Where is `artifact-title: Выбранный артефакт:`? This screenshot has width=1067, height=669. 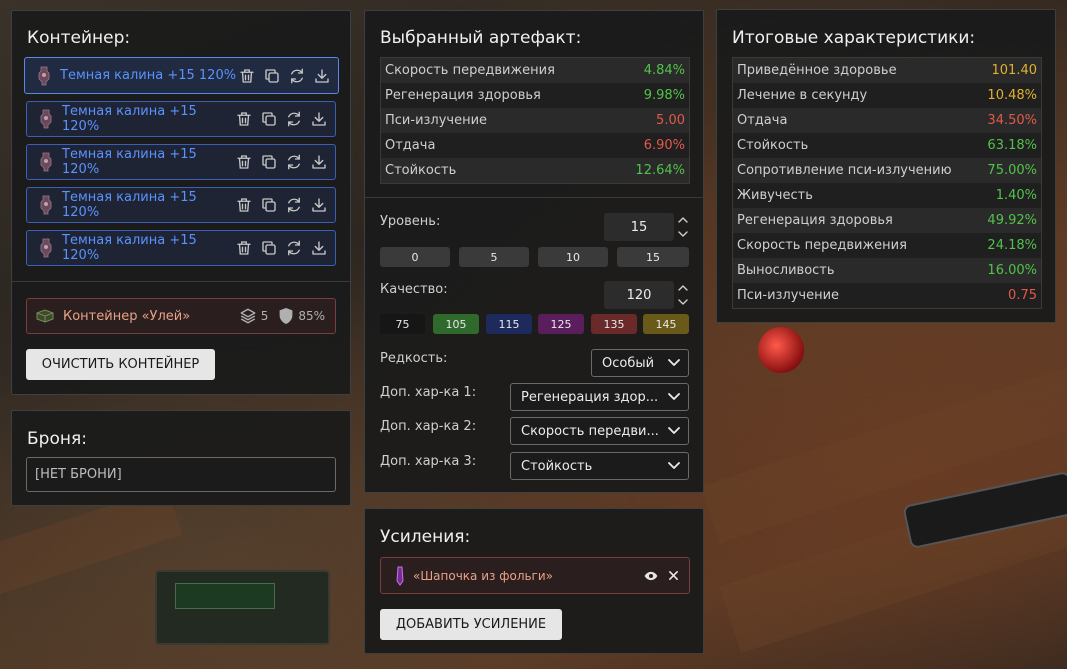 artifact-title: Выбранный артефакт: is located at coordinates (481, 38).